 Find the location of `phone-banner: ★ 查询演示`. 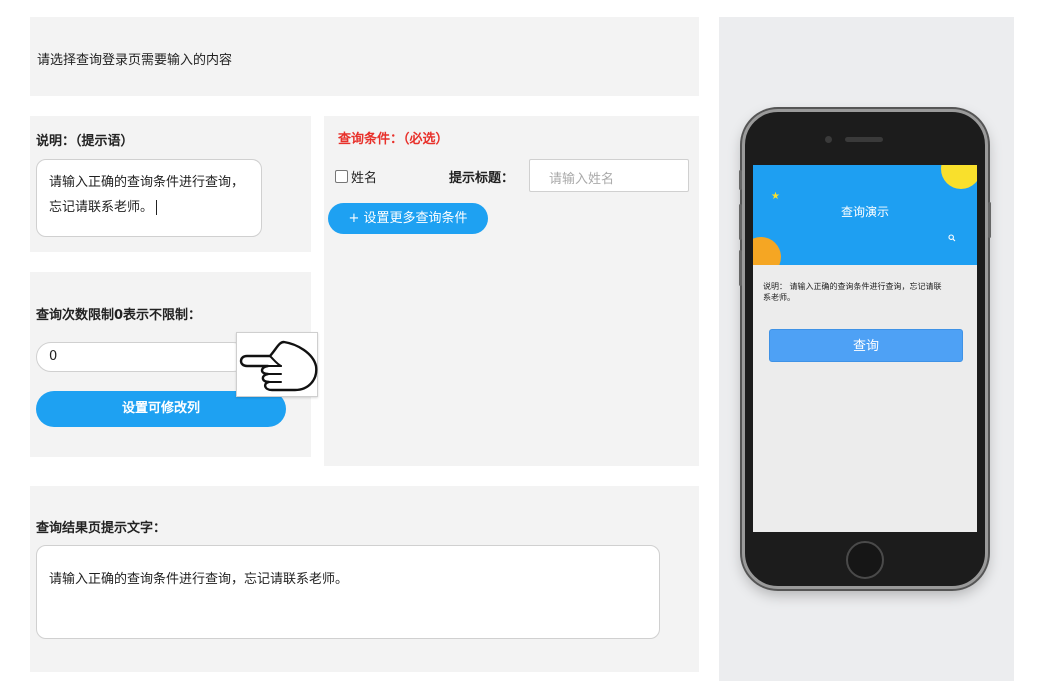

phone-banner: ★ 查询演示 is located at coordinates (865, 215).